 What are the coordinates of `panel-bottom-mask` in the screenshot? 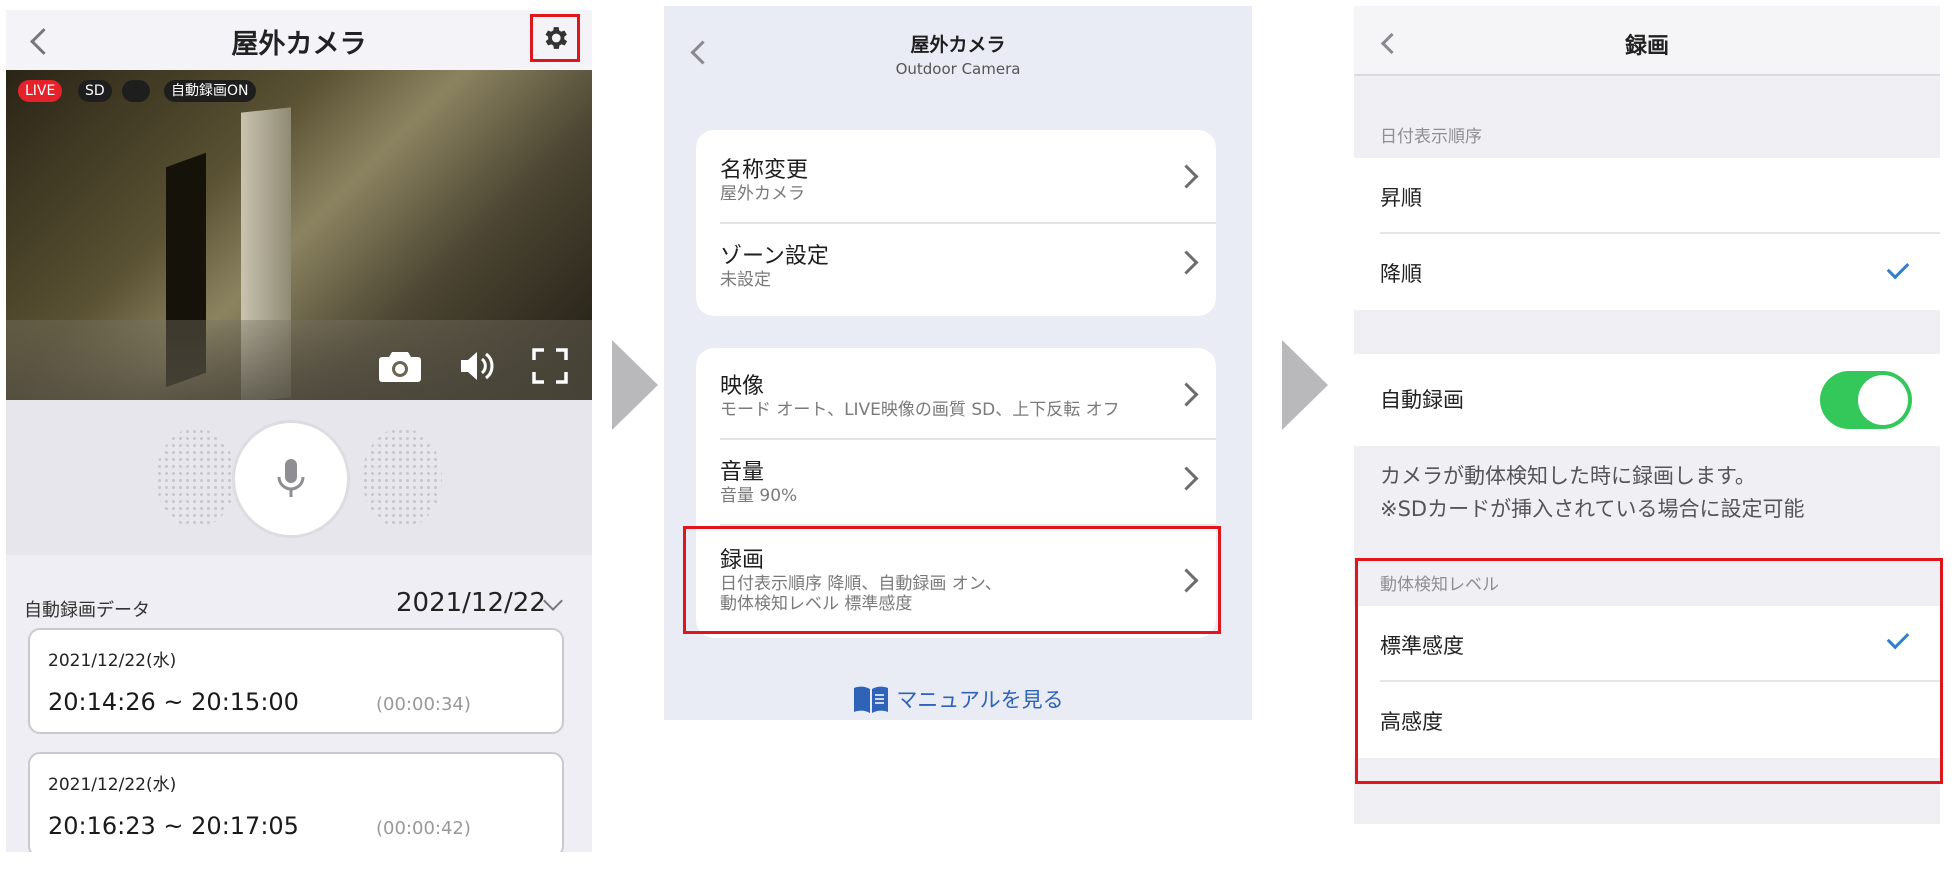 It's located at (300, 860).